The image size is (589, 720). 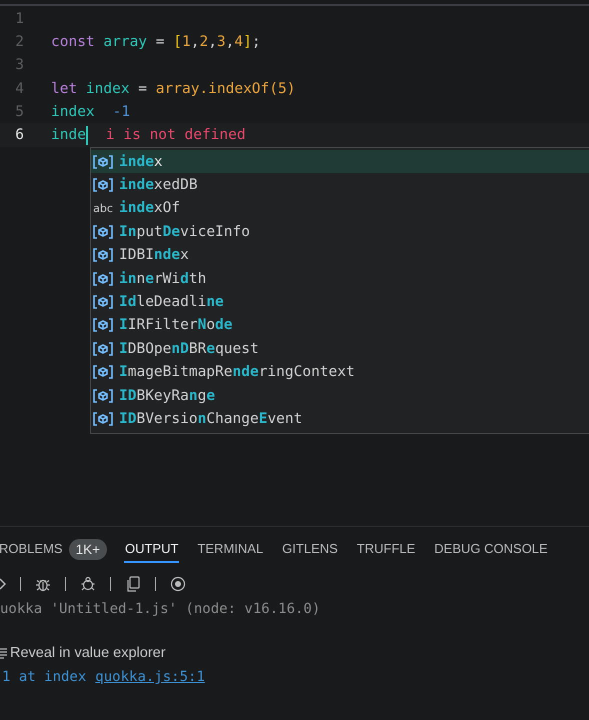 I want to click on suggestion-item: index, so click(x=340, y=162).